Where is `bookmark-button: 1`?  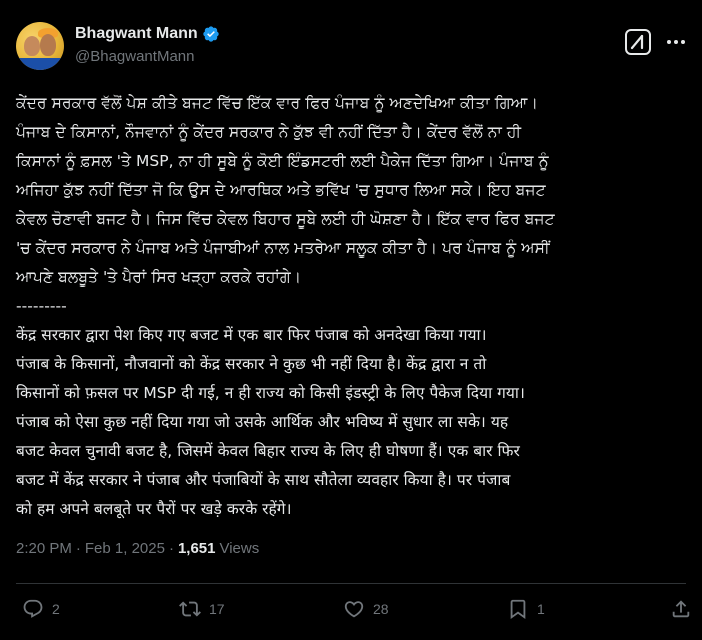 bookmark-button: 1 is located at coordinates (526, 609).